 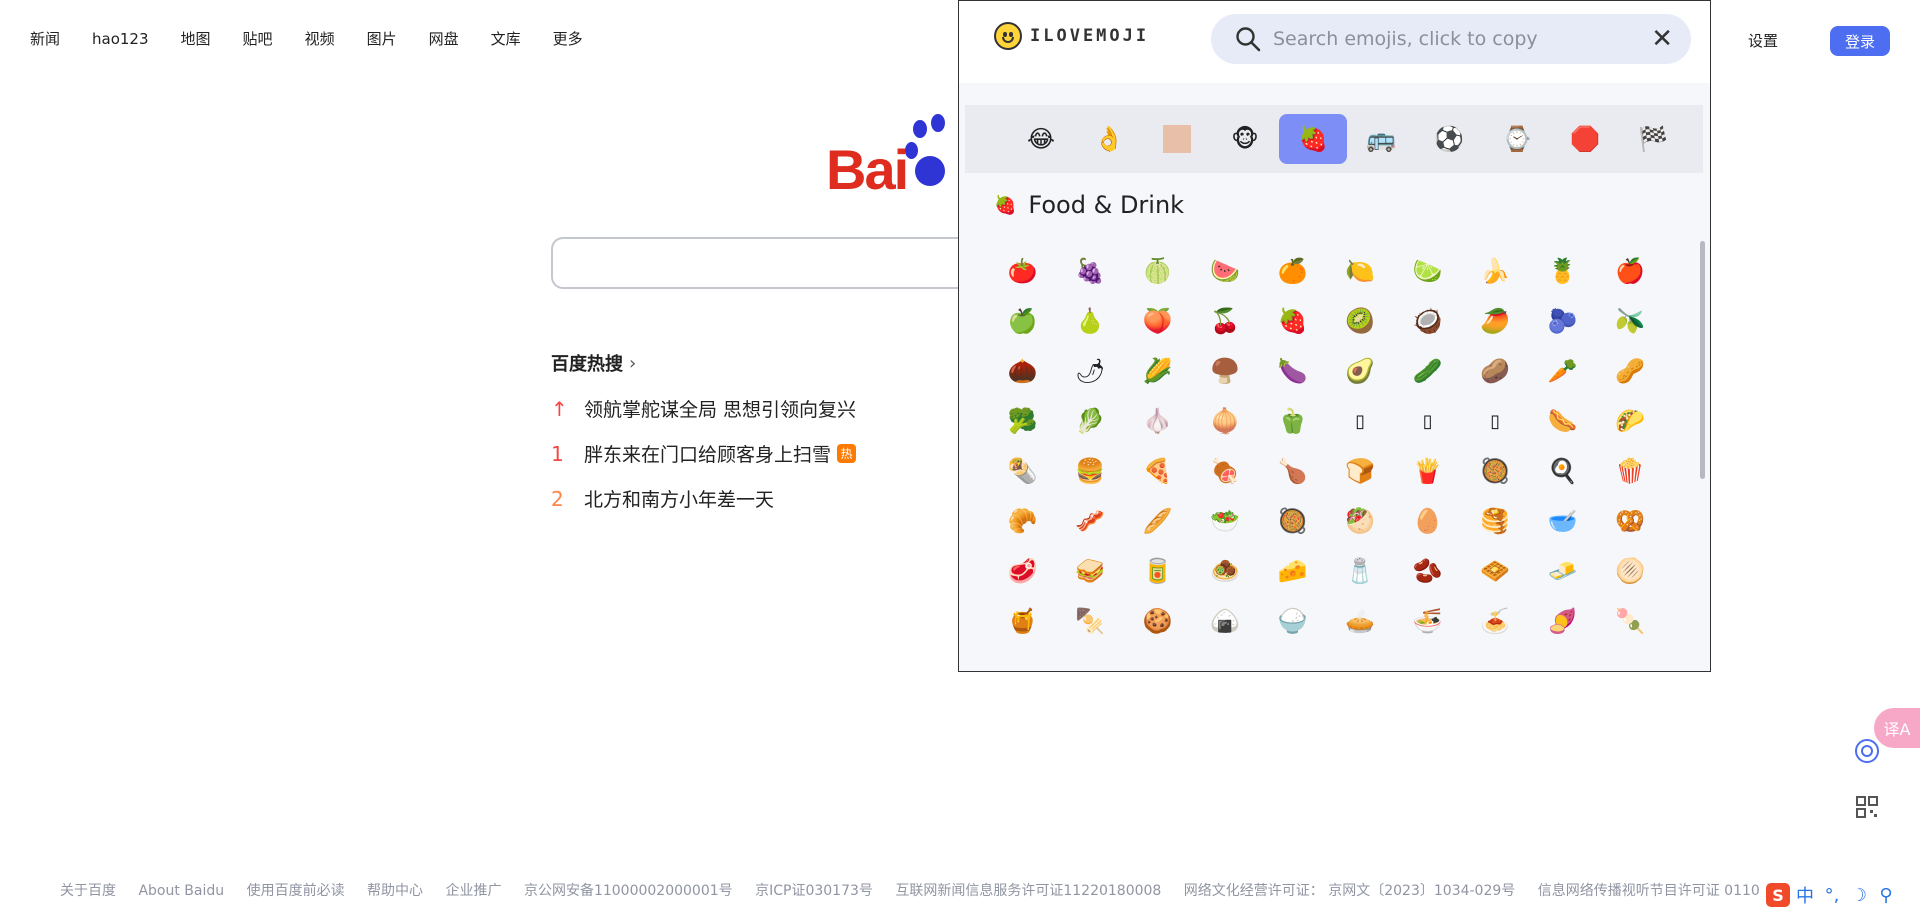 What do you see at coordinates (1631, 571) in the screenshot?
I see `emoji-cell: 🫓` at bounding box center [1631, 571].